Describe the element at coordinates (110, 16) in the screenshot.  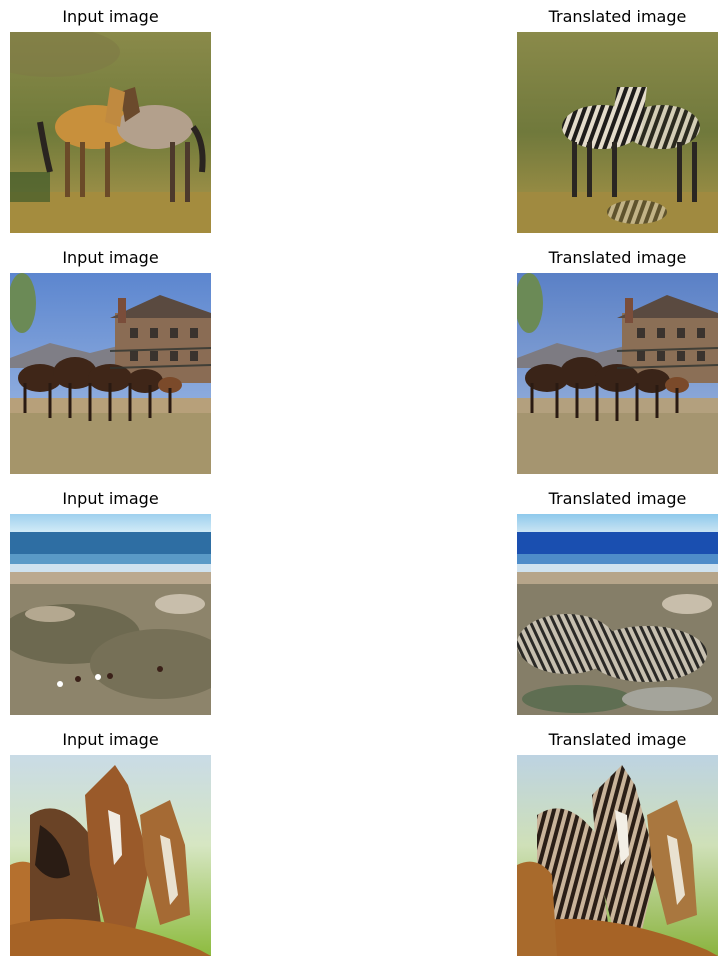
I see `input-image-title-1: Input image` at that location.